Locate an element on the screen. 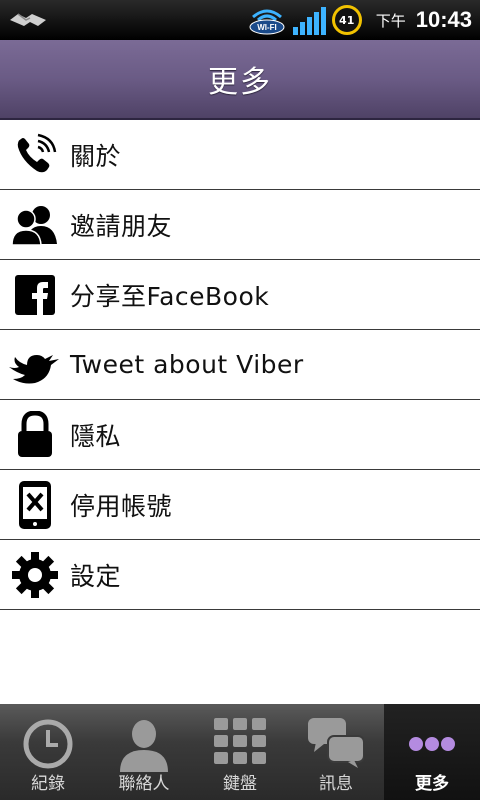  handshake-icon is located at coordinates (28, 20).